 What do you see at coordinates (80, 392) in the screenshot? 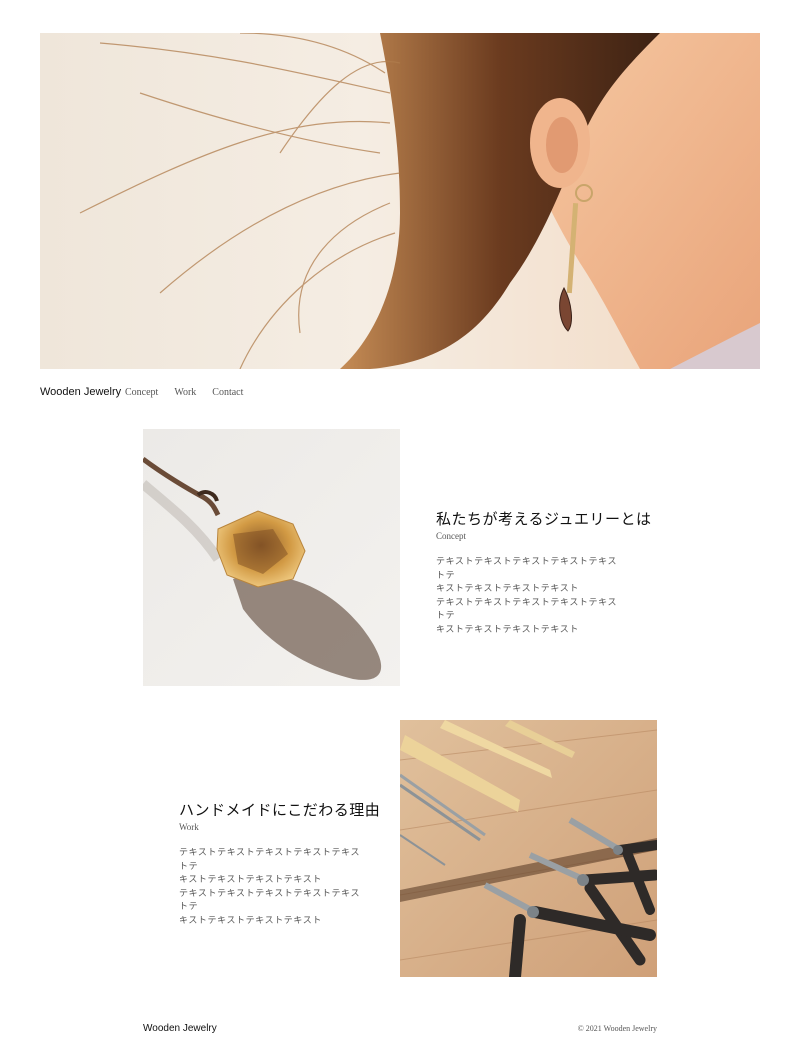
I see `site-logo: Wooden Jewelry` at bounding box center [80, 392].